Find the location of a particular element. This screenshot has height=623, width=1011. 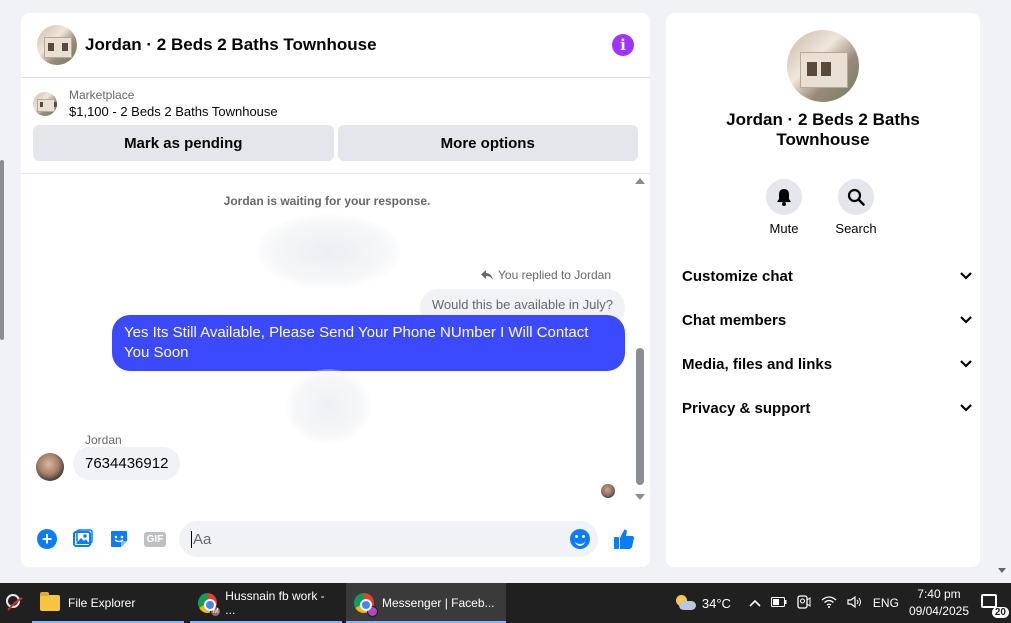

incoming-message: 7634436912 is located at coordinates (127, 463).